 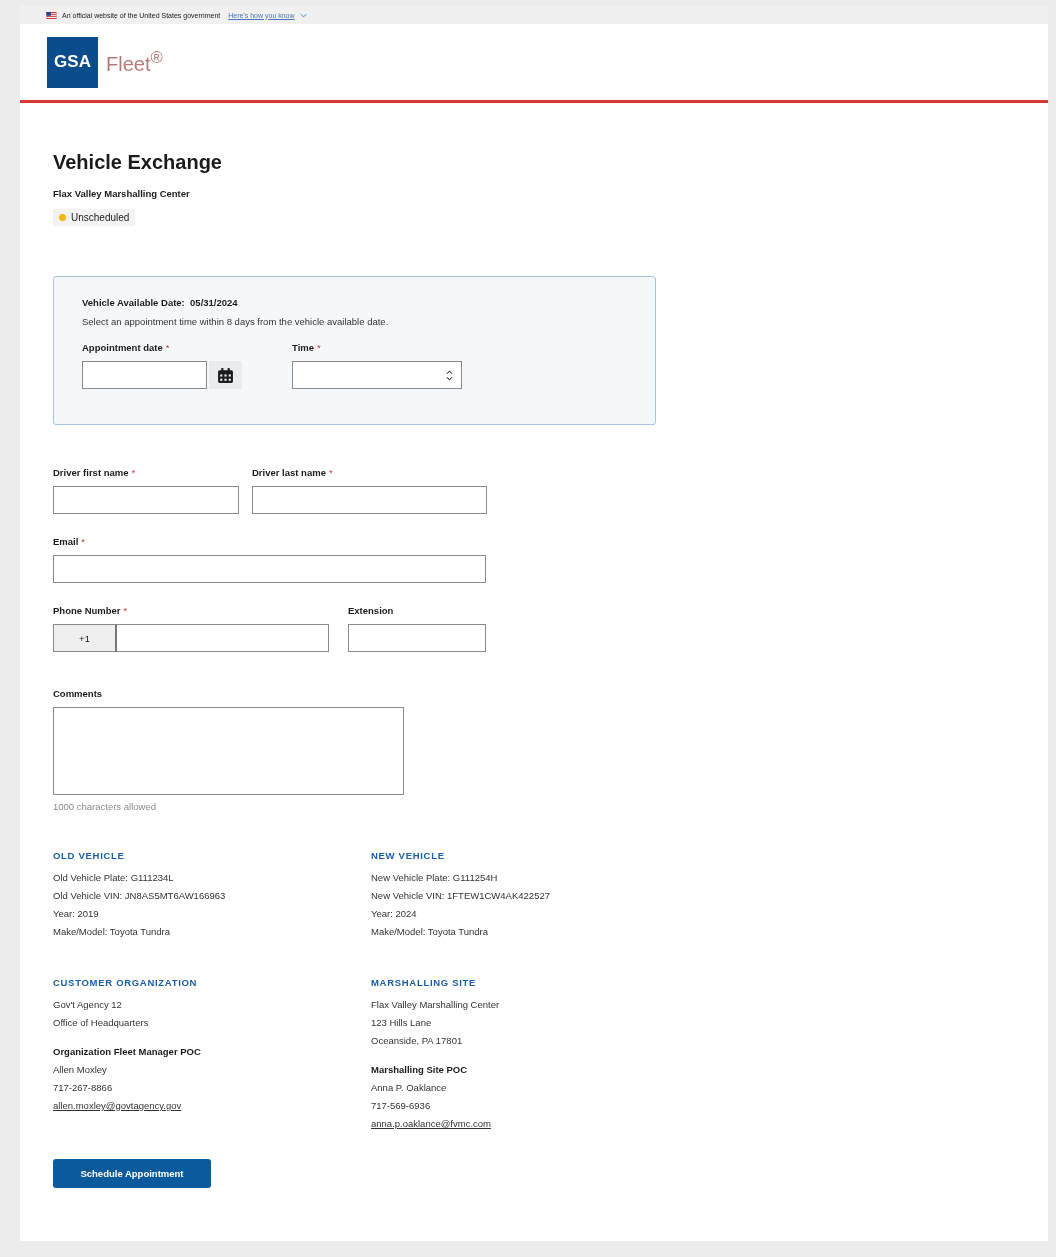 What do you see at coordinates (78, 693) in the screenshot?
I see `field-label: Comments` at bounding box center [78, 693].